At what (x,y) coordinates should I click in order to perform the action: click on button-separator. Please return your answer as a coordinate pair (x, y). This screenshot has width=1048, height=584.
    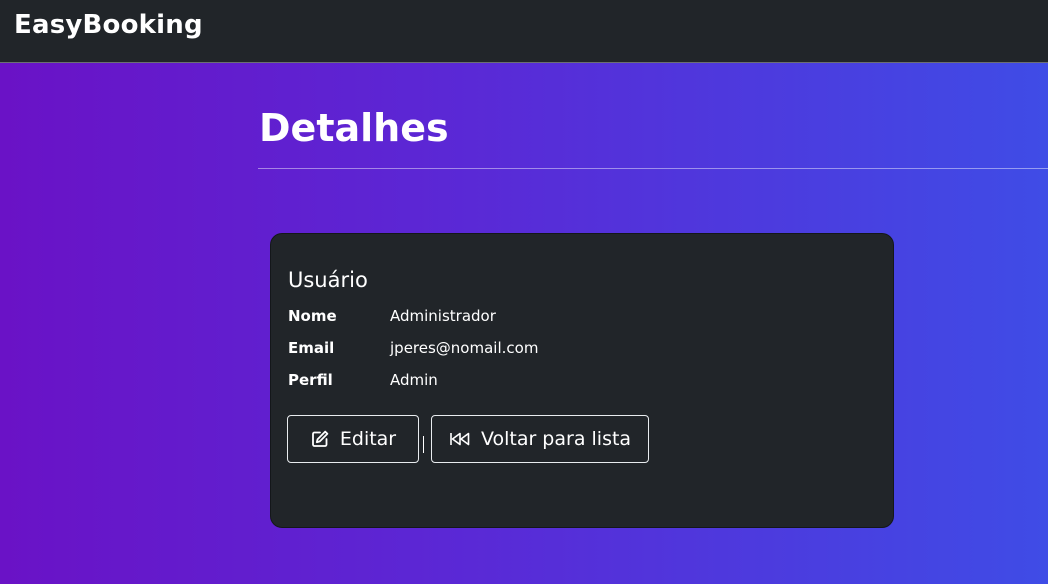
    Looking at the image, I should click on (423, 444).